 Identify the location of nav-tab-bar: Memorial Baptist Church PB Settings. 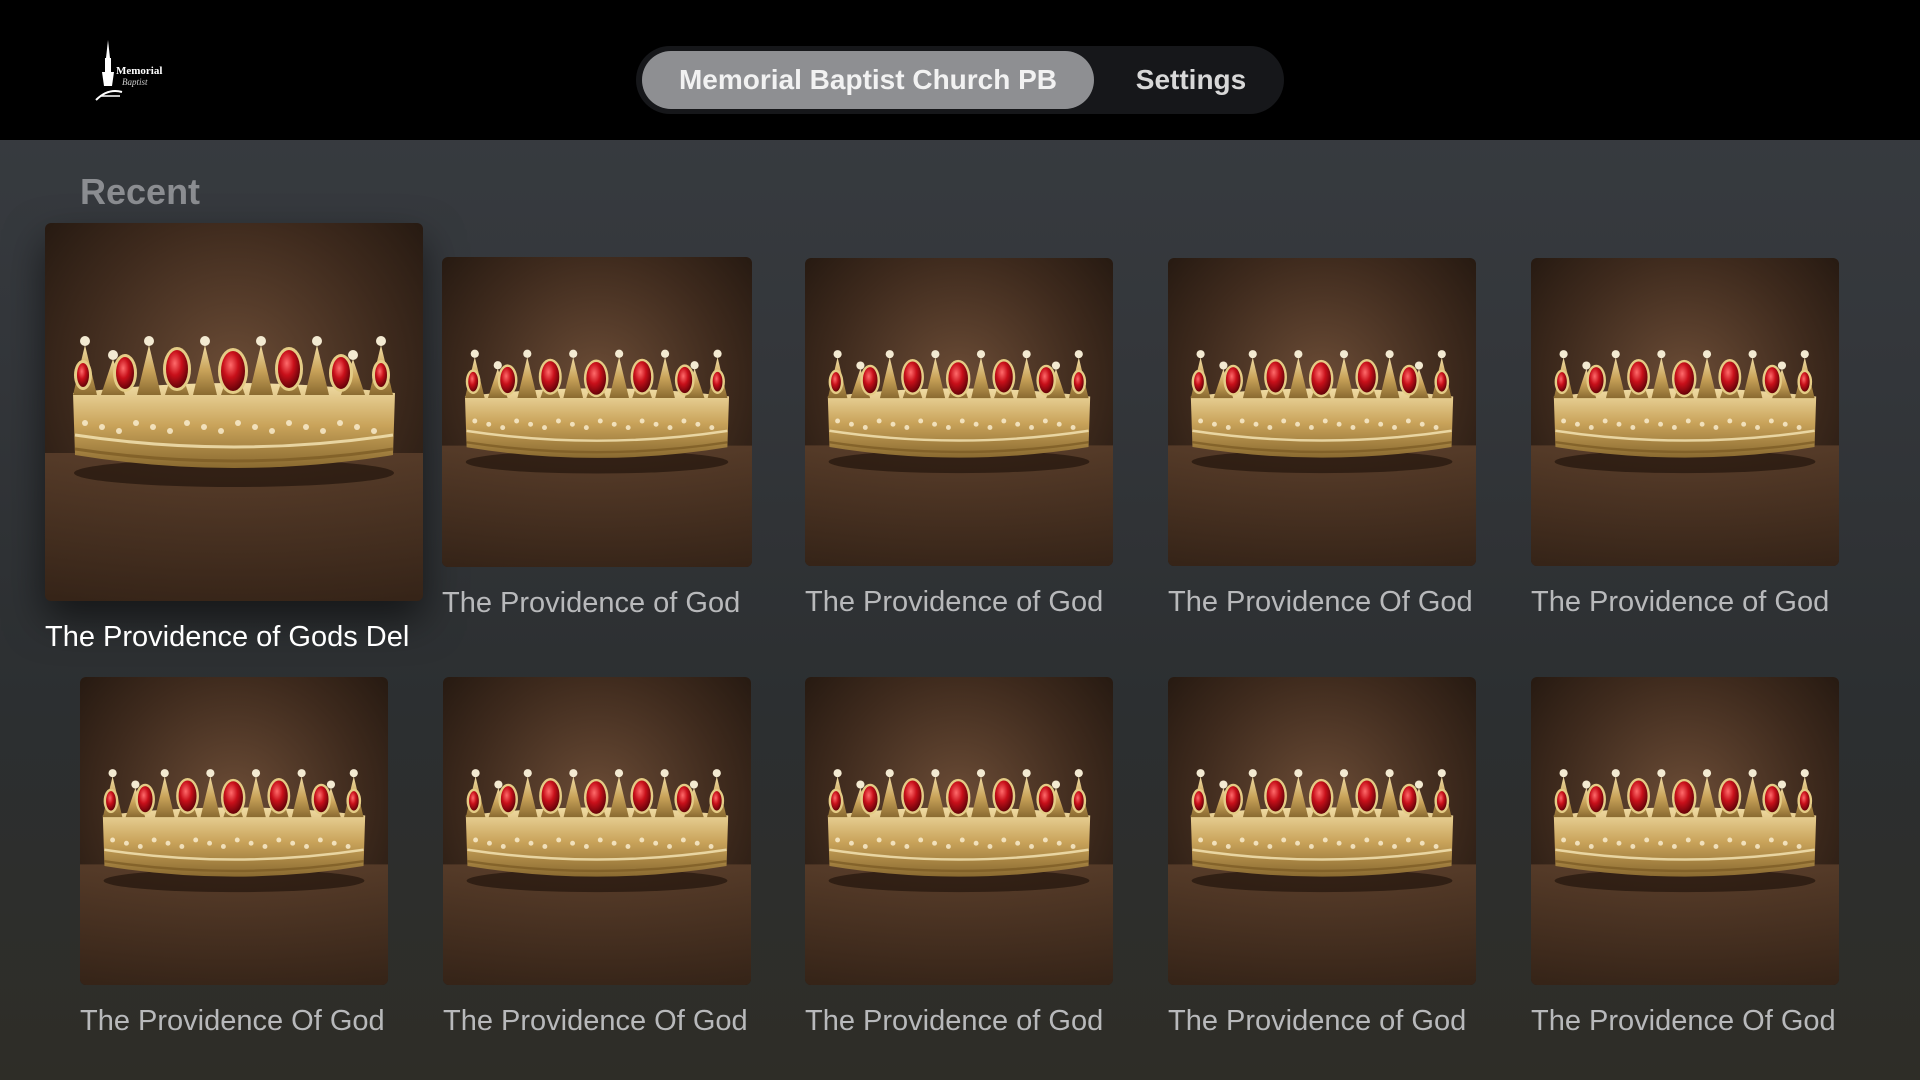
(960, 80).